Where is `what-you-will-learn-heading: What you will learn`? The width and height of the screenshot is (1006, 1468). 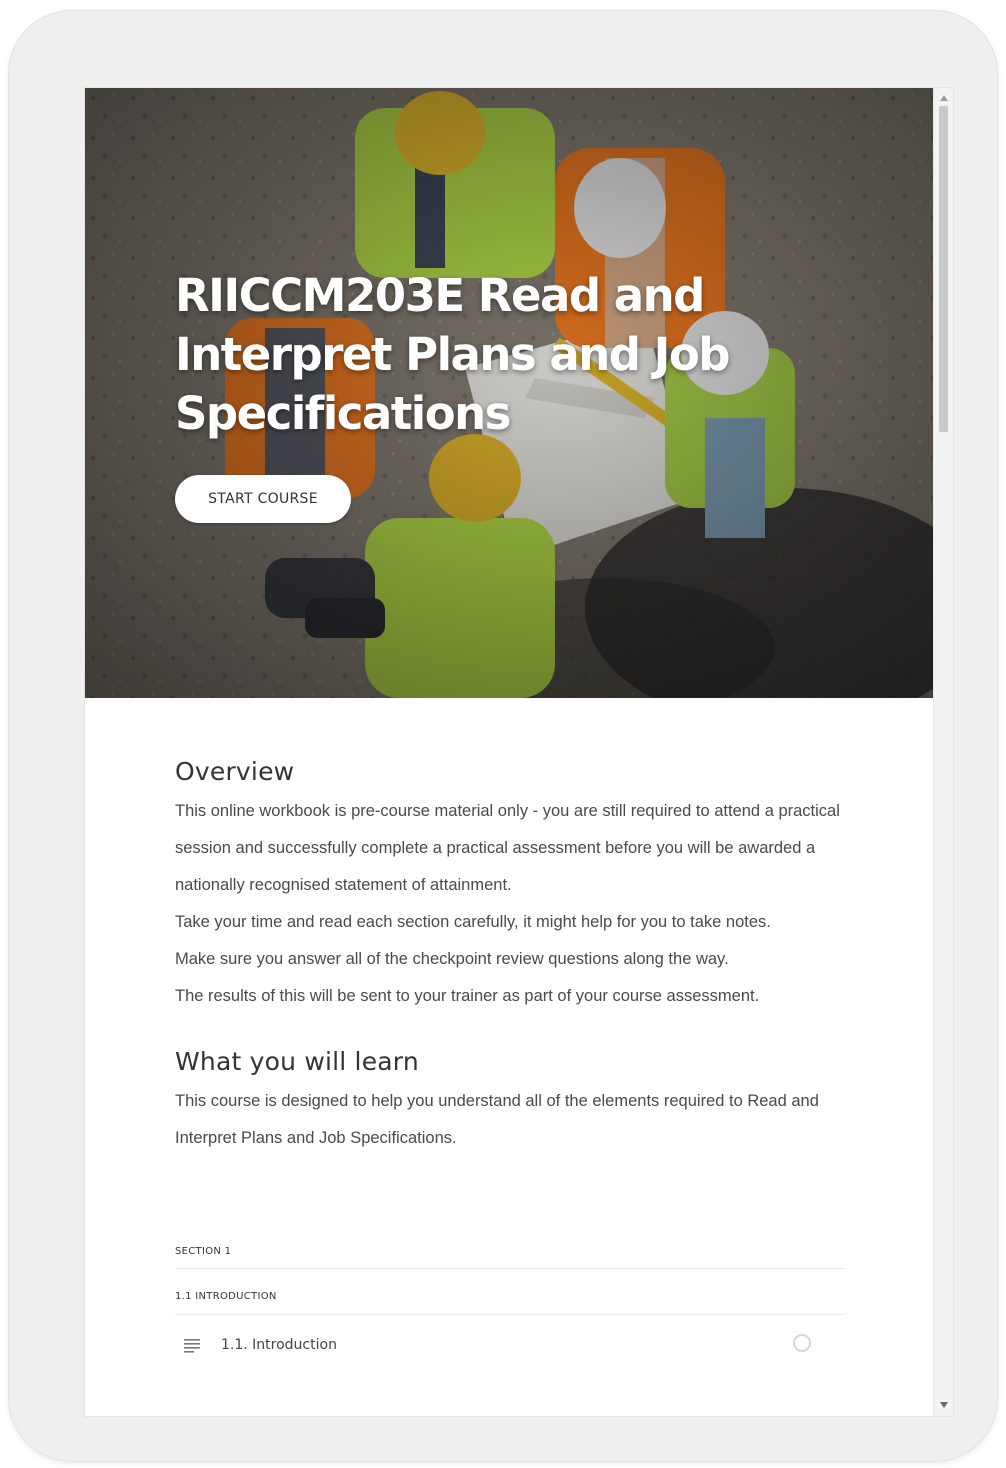 what-you-will-learn-heading: What you will learn is located at coordinates (297, 1061).